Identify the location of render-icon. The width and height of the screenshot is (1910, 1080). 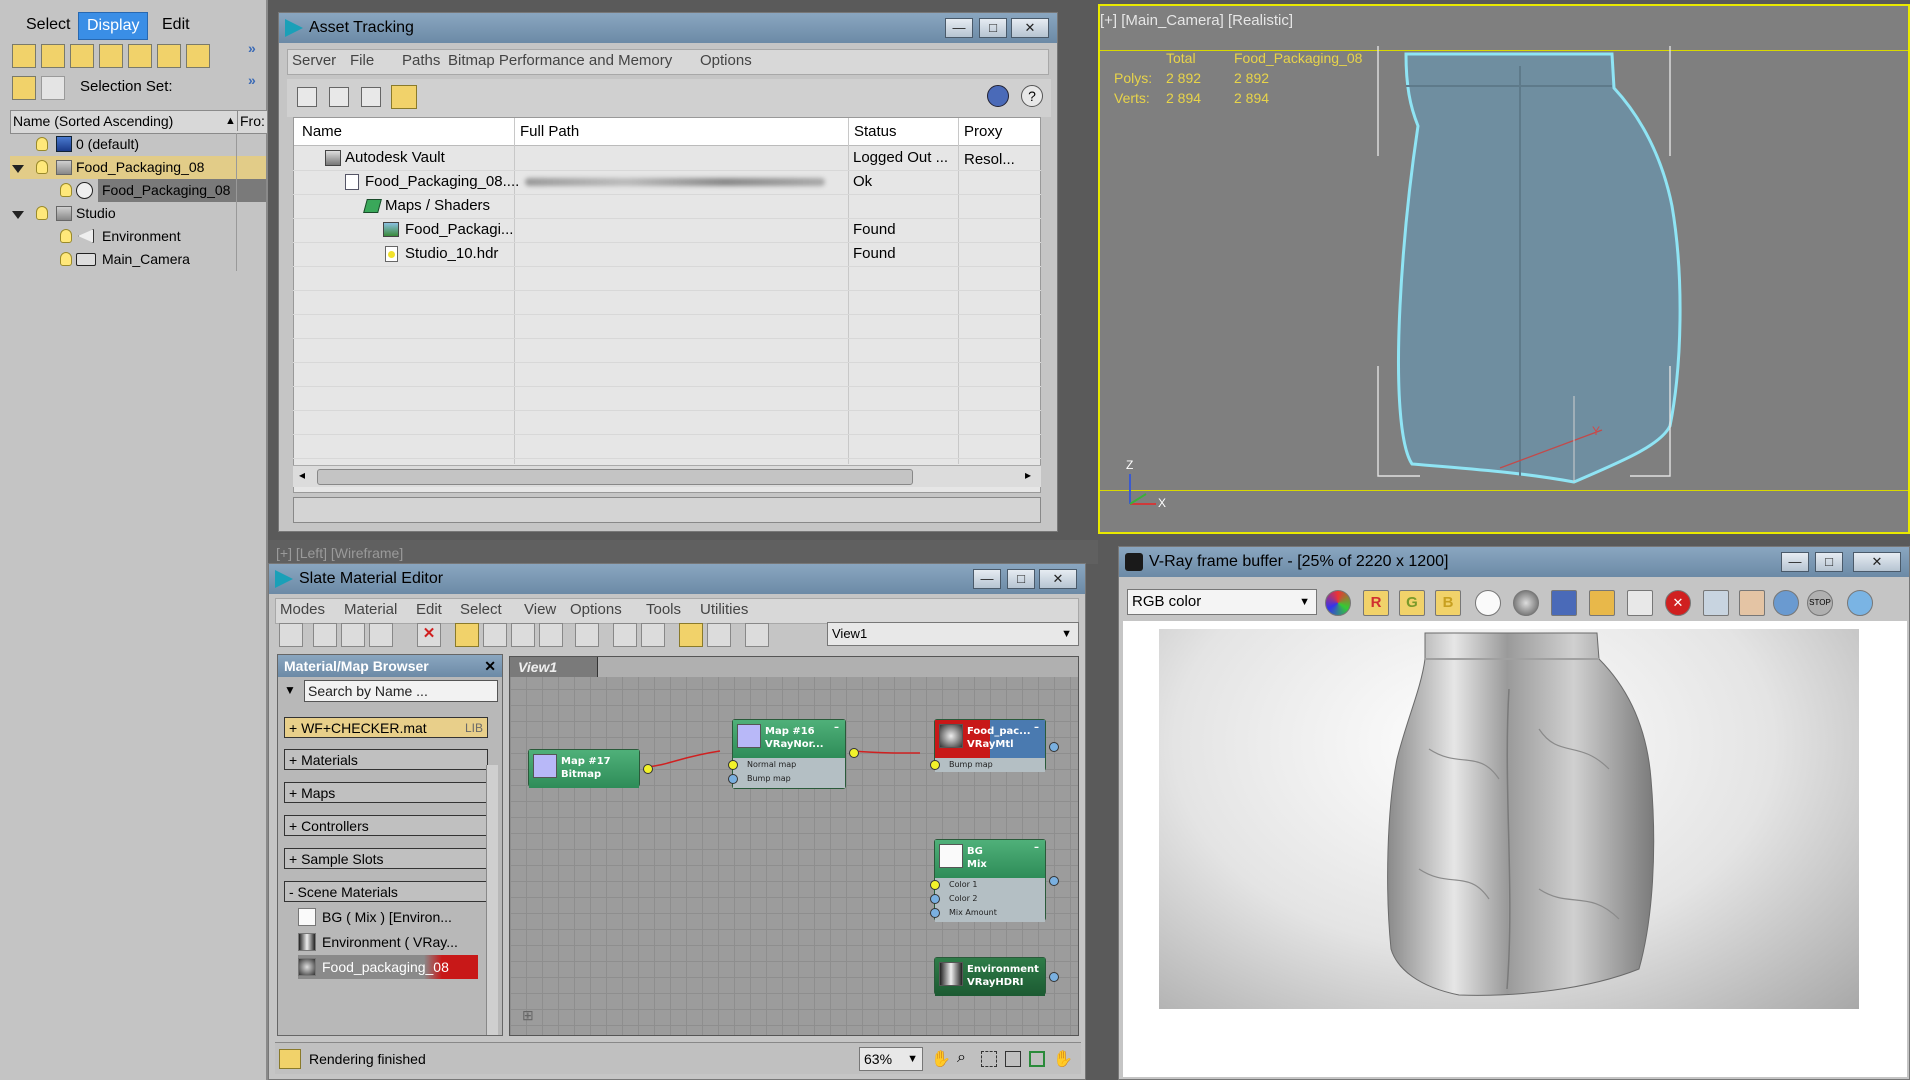
(1860, 603).